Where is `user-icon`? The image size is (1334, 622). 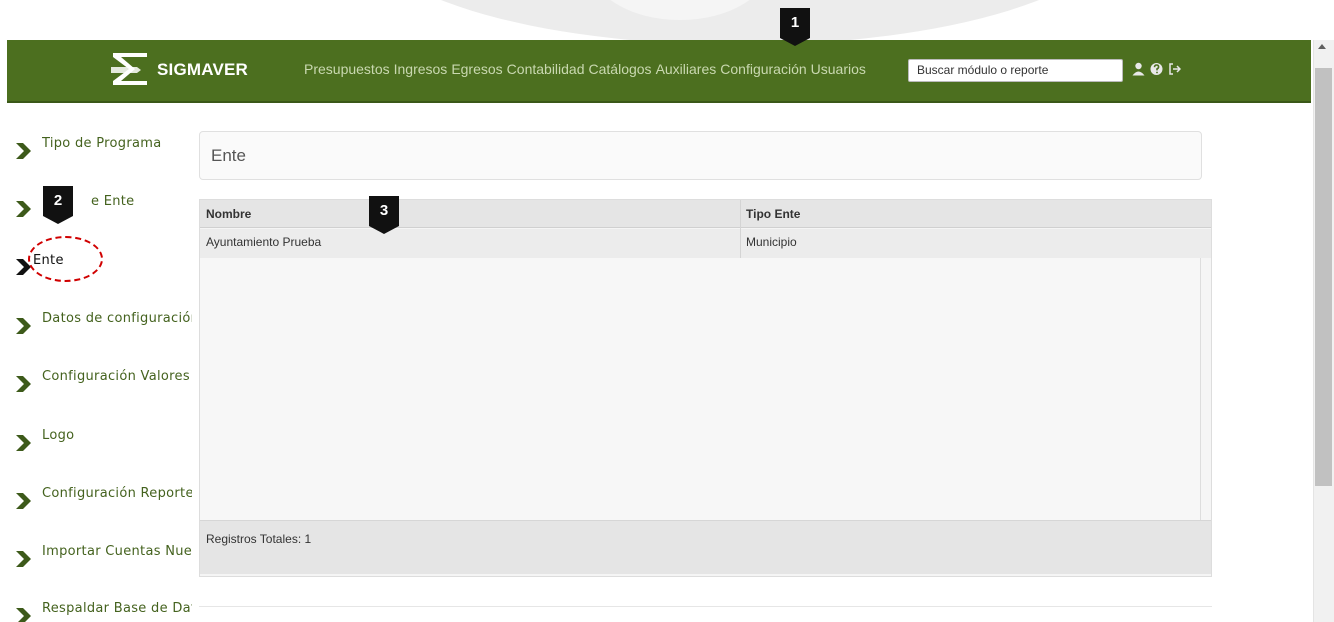 user-icon is located at coordinates (1138, 69).